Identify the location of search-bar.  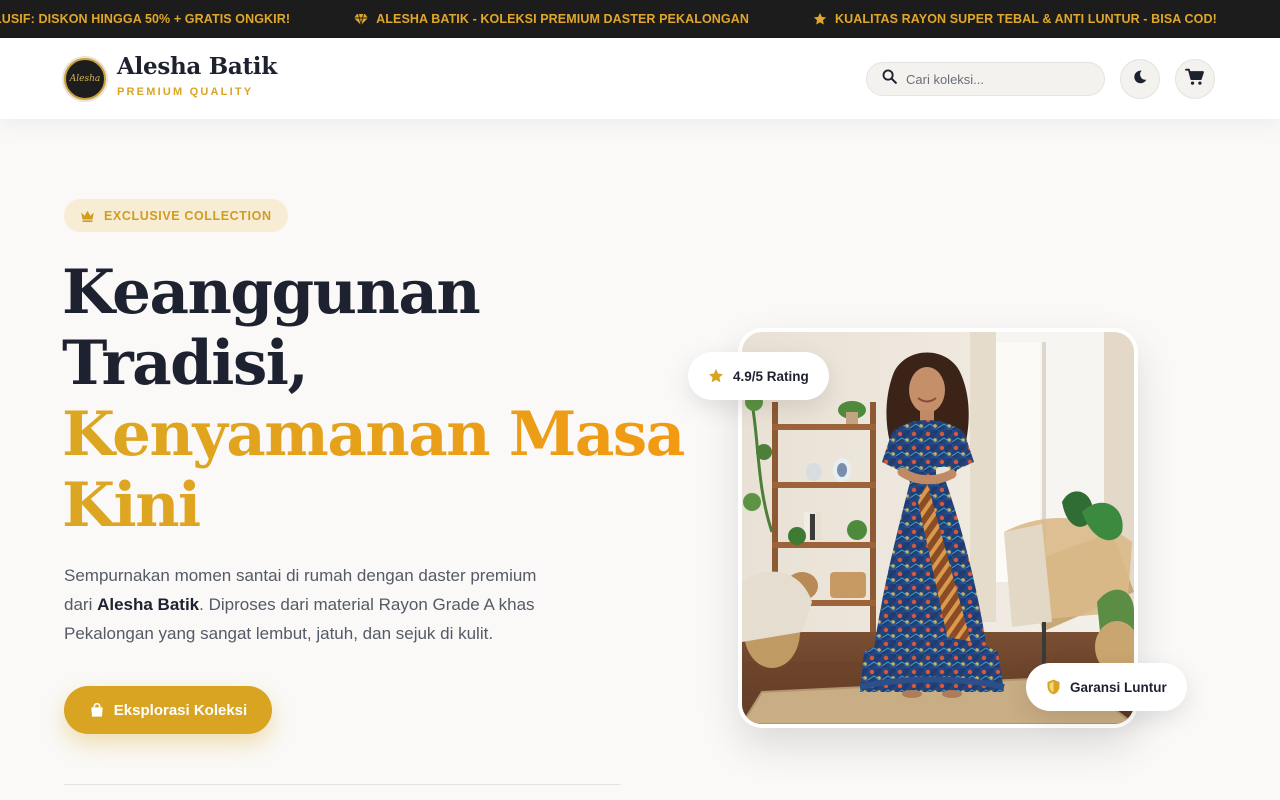
(985, 79).